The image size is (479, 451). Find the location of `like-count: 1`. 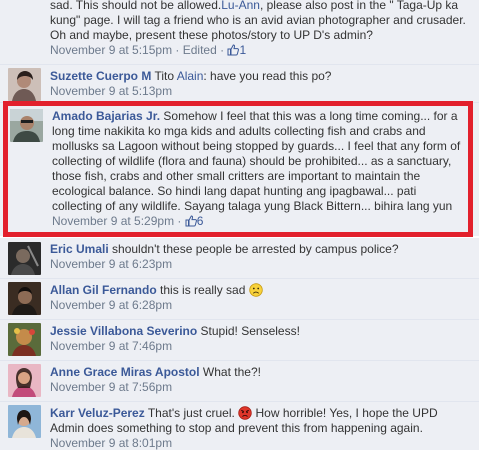

like-count: 1 is located at coordinates (236, 50).